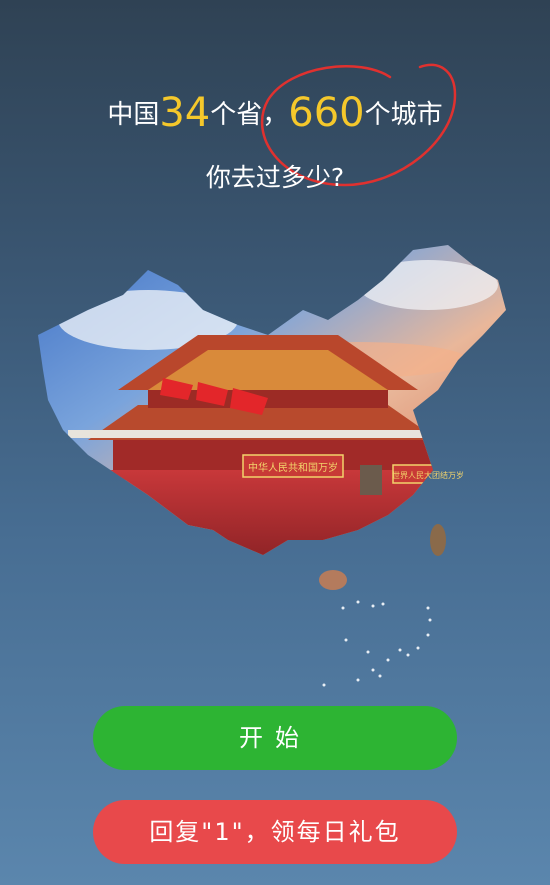 The height and width of the screenshot is (885, 550). What do you see at coordinates (133, 115) in the screenshot?
I see `headline-text-1: 中国` at bounding box center [133, 115].